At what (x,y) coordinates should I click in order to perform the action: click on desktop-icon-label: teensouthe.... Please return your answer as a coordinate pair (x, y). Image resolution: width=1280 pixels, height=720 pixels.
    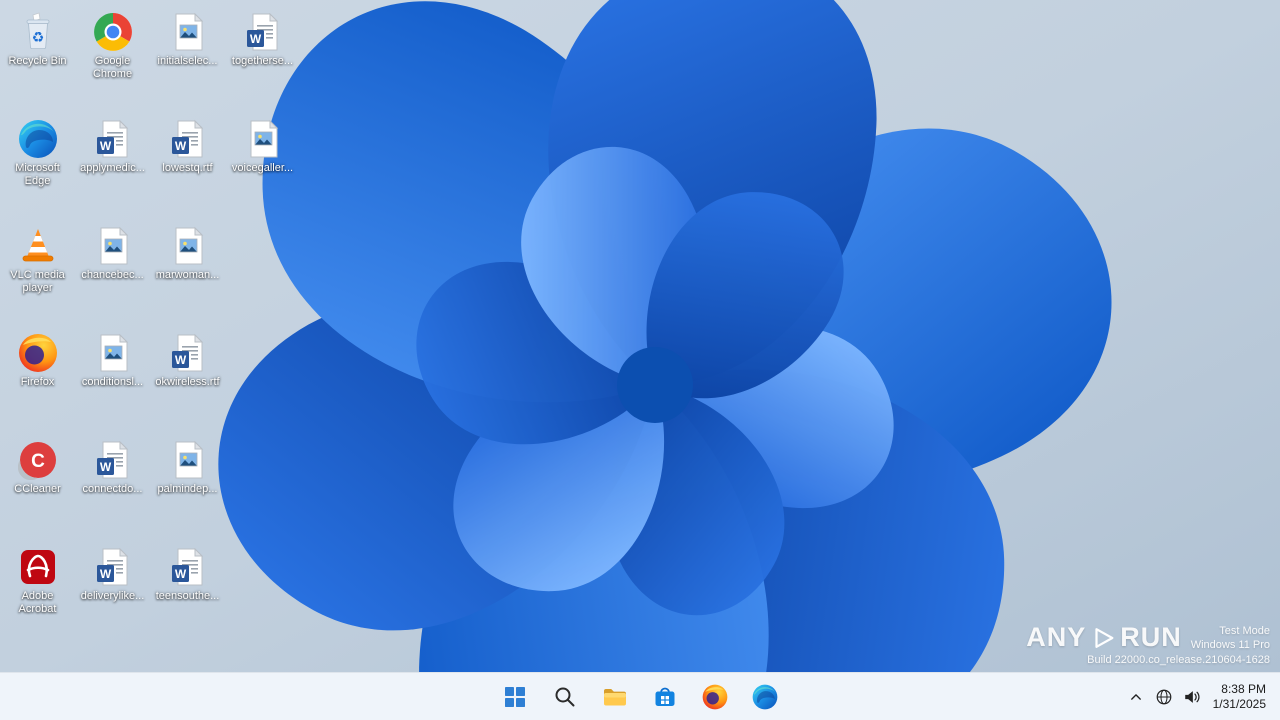
    Looking at the image, I should click on (187, 596).